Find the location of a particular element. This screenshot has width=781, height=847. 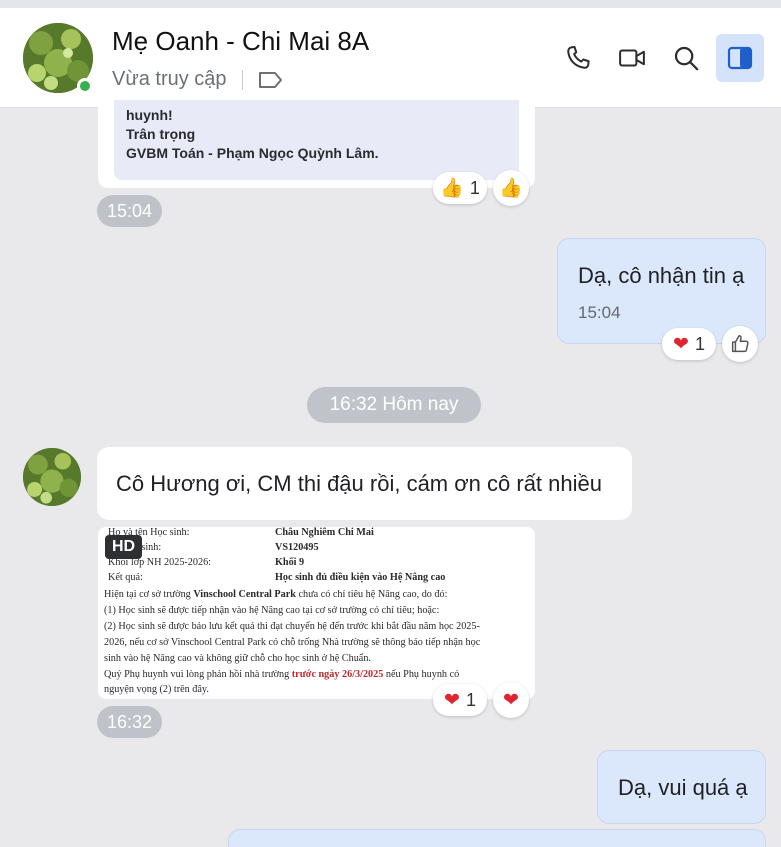

tag-icon is located at coordinates (271, 80).